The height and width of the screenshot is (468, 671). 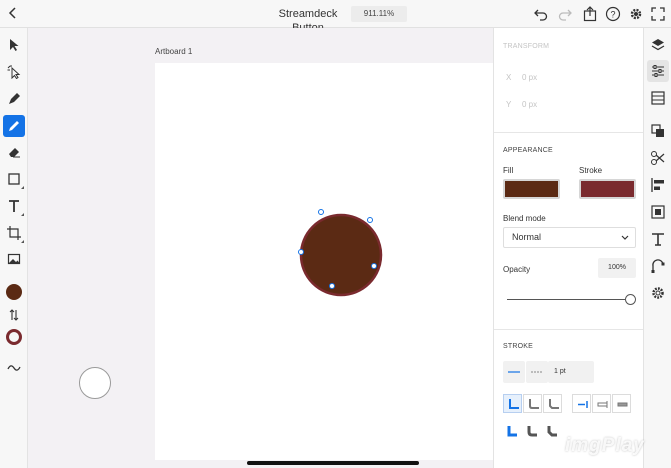 I want to click on stroke-section-title: STROKE, so click(x=518, y=346).